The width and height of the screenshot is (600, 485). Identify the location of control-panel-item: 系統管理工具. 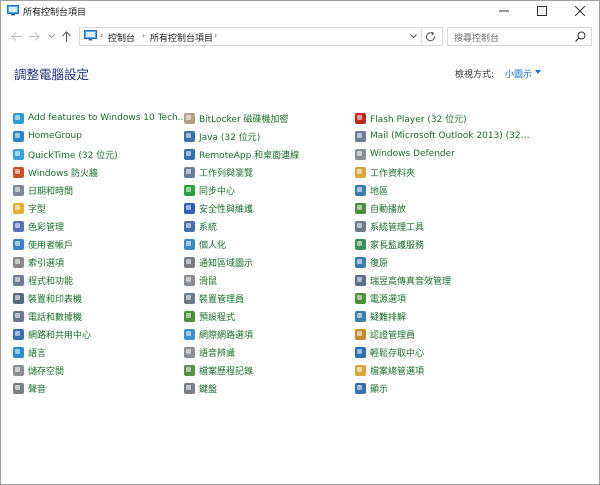
(443, 226).